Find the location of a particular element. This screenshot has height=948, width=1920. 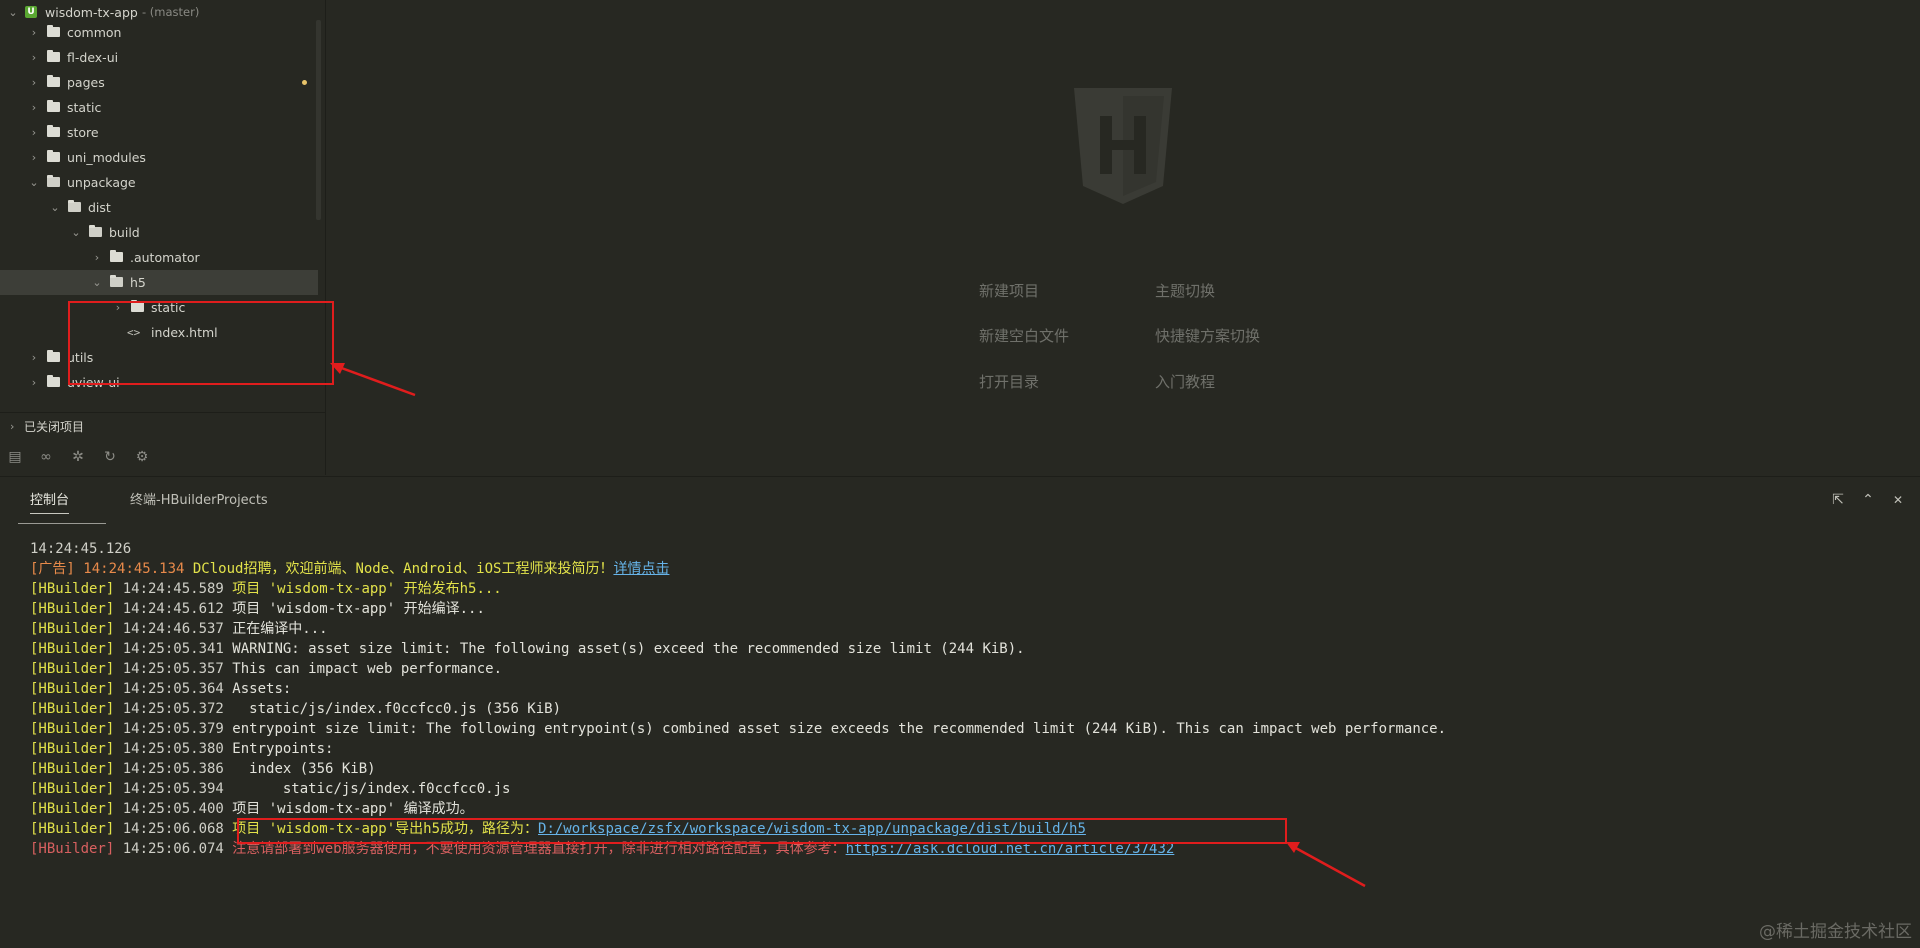

tree-item: ⌄ unpackage is located at coordinates (159, 182).